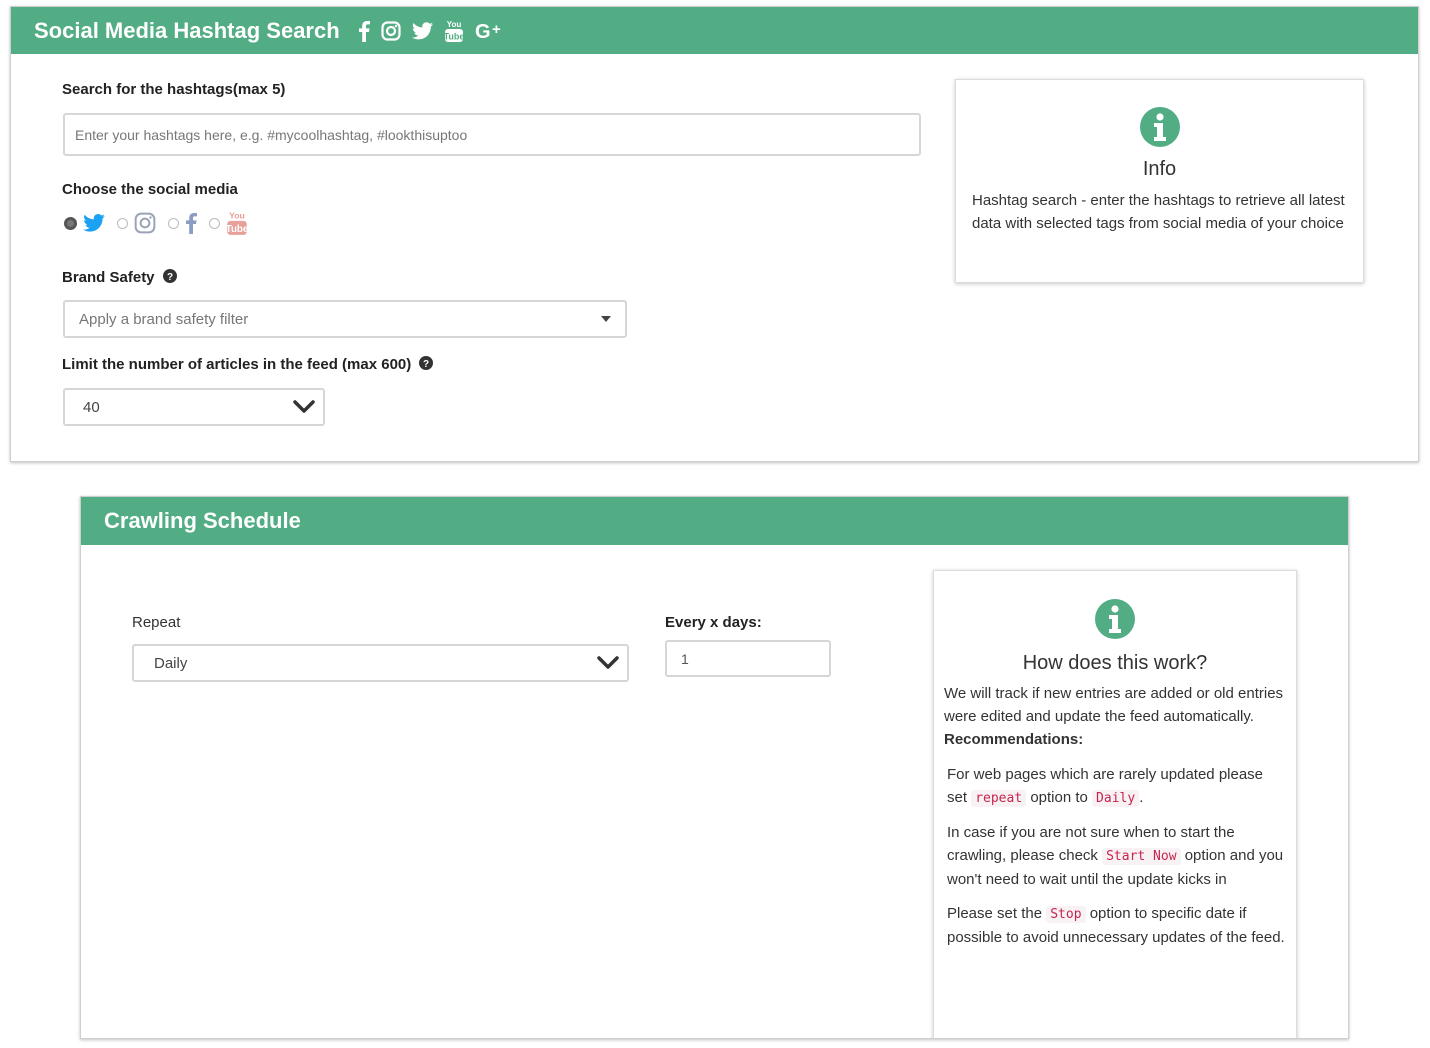  What do you see at coordinates (380, 663) in the screenshot?
I see `repeat-select: Daily` at bounding box center [380, 663].